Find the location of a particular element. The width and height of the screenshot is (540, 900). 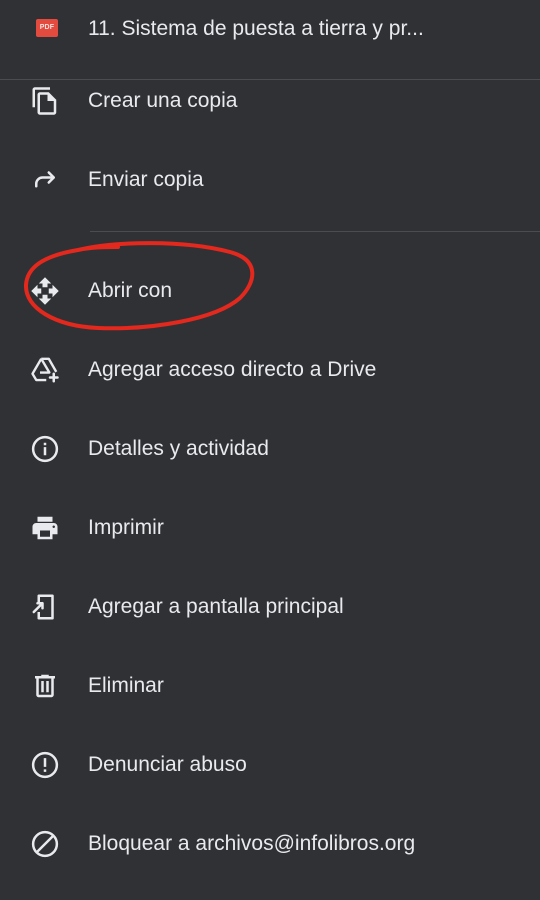

menu-item-create-copy: Crear una copia is located at coordinates (270, 101).